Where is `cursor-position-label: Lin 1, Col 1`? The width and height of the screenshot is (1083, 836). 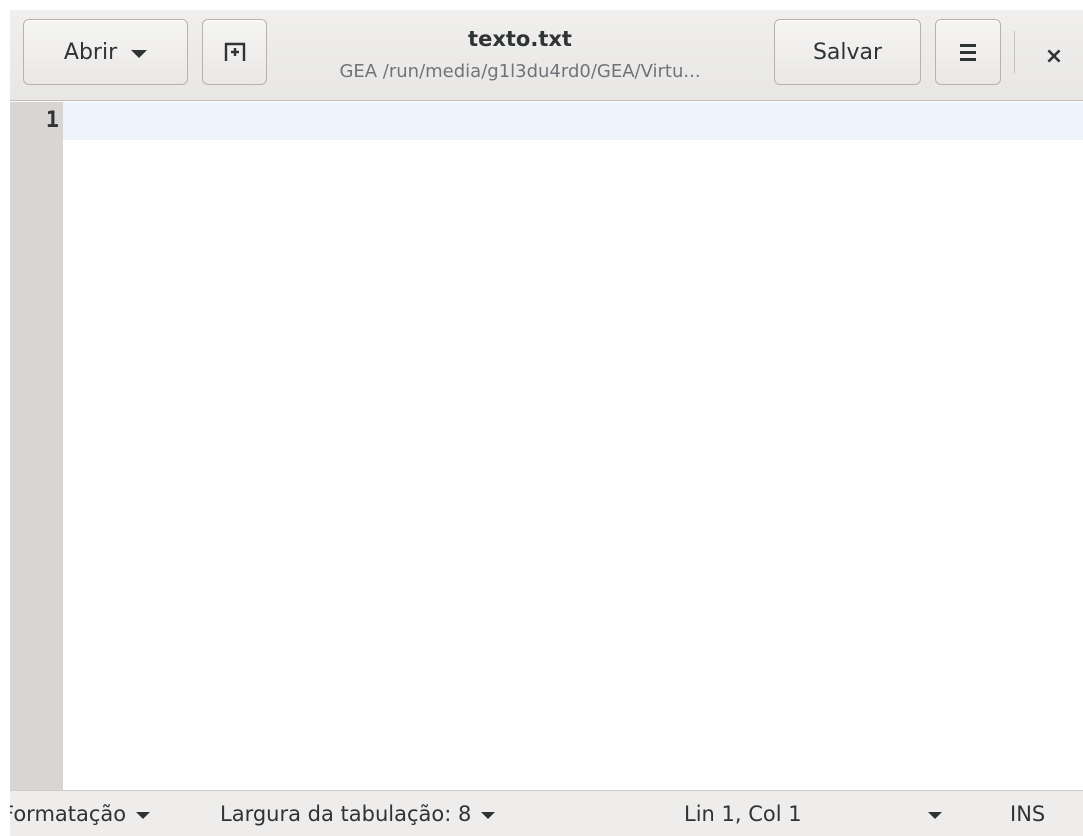 cursor-position-label: Lin 1, Col 1 is located at coordinates (743, 814).